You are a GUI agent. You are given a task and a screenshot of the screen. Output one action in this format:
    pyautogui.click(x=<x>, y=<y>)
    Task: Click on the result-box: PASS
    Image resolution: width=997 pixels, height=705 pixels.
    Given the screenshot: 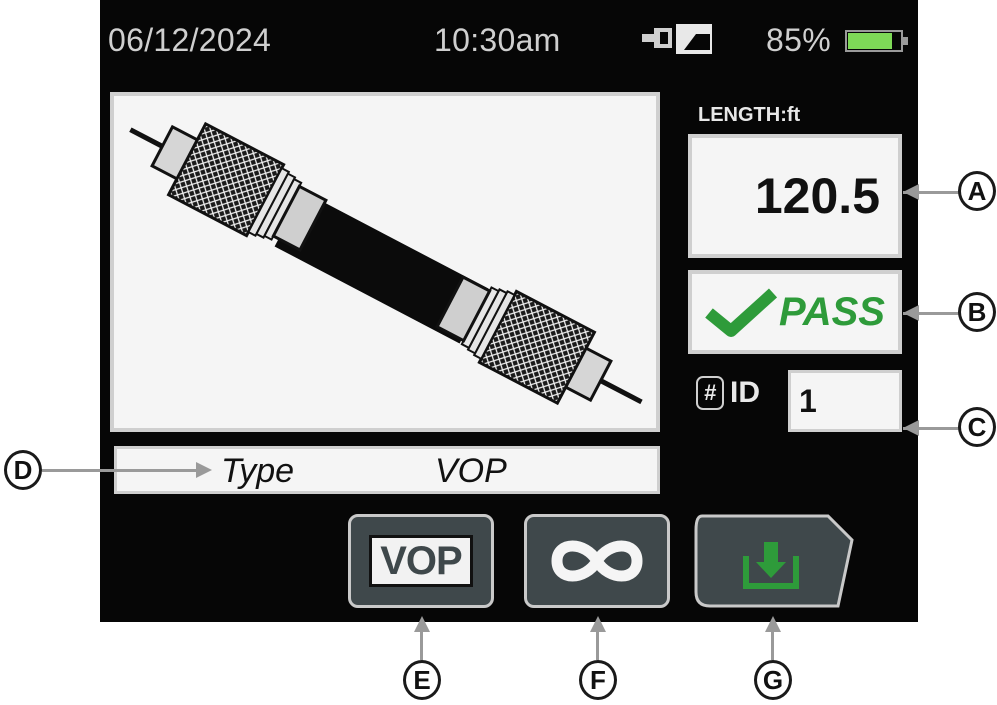 What is the action you would take?
    pyautogui.click(x=795, y=312)
    